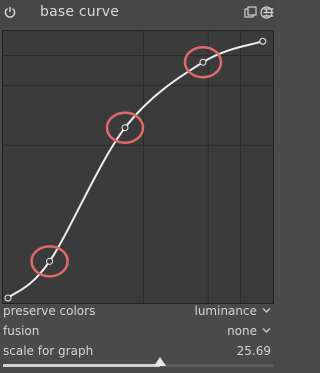 The image size is (320, 373). I want to click on scale-slider-fill, so click(81, 365).